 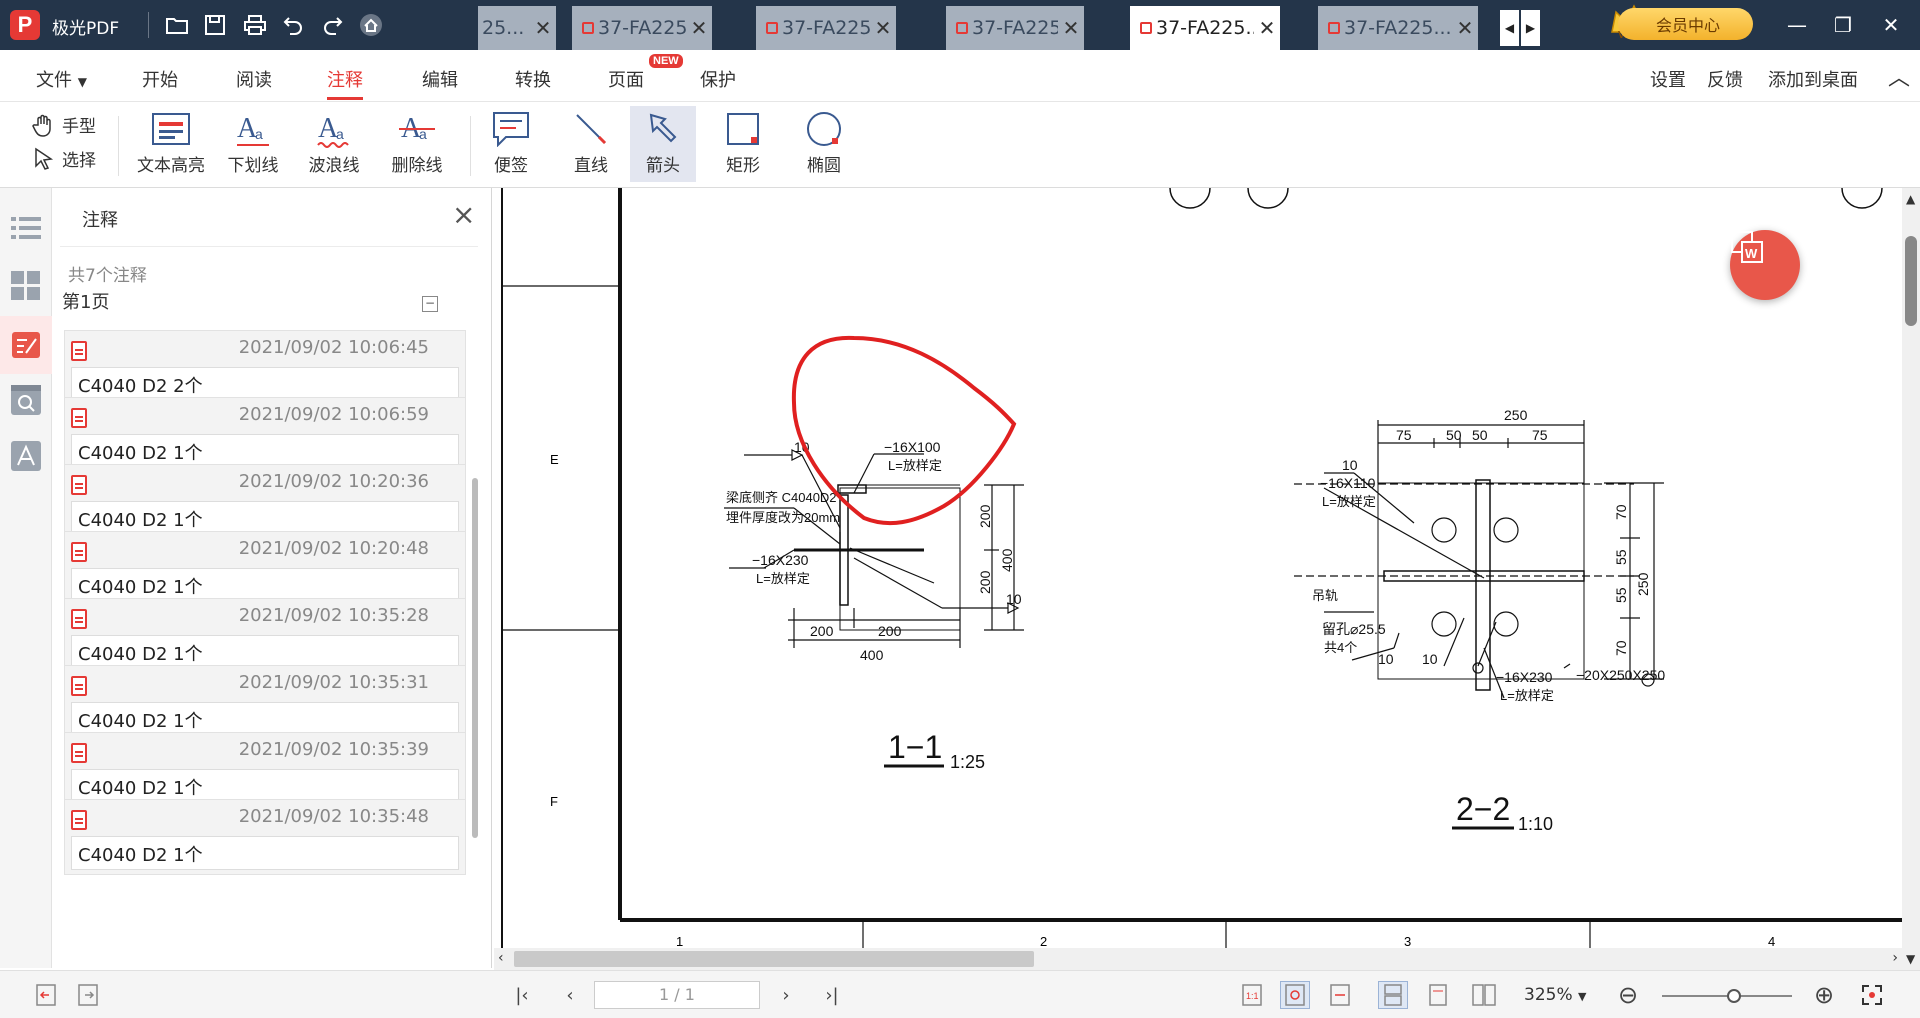 What do you see at coordinates (177, 25) in the screenshot?
I see `open-folder-icon` at bounding box center [177, 25].